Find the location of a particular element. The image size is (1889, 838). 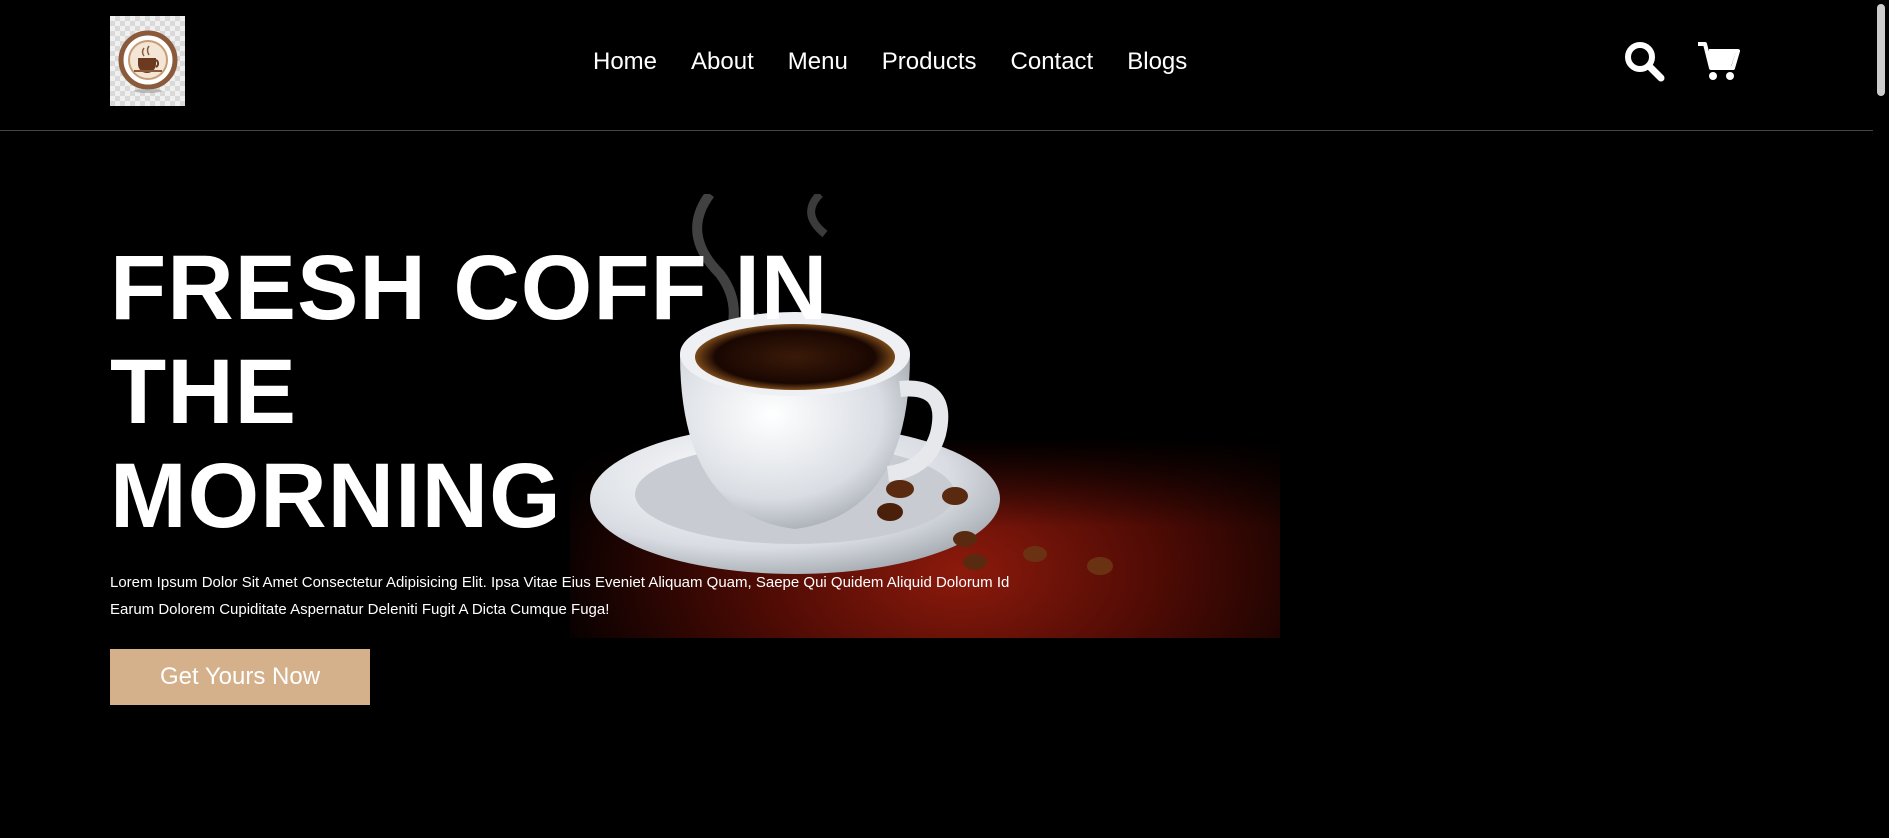

nav-home: Home is located at coordinates (625, 62).